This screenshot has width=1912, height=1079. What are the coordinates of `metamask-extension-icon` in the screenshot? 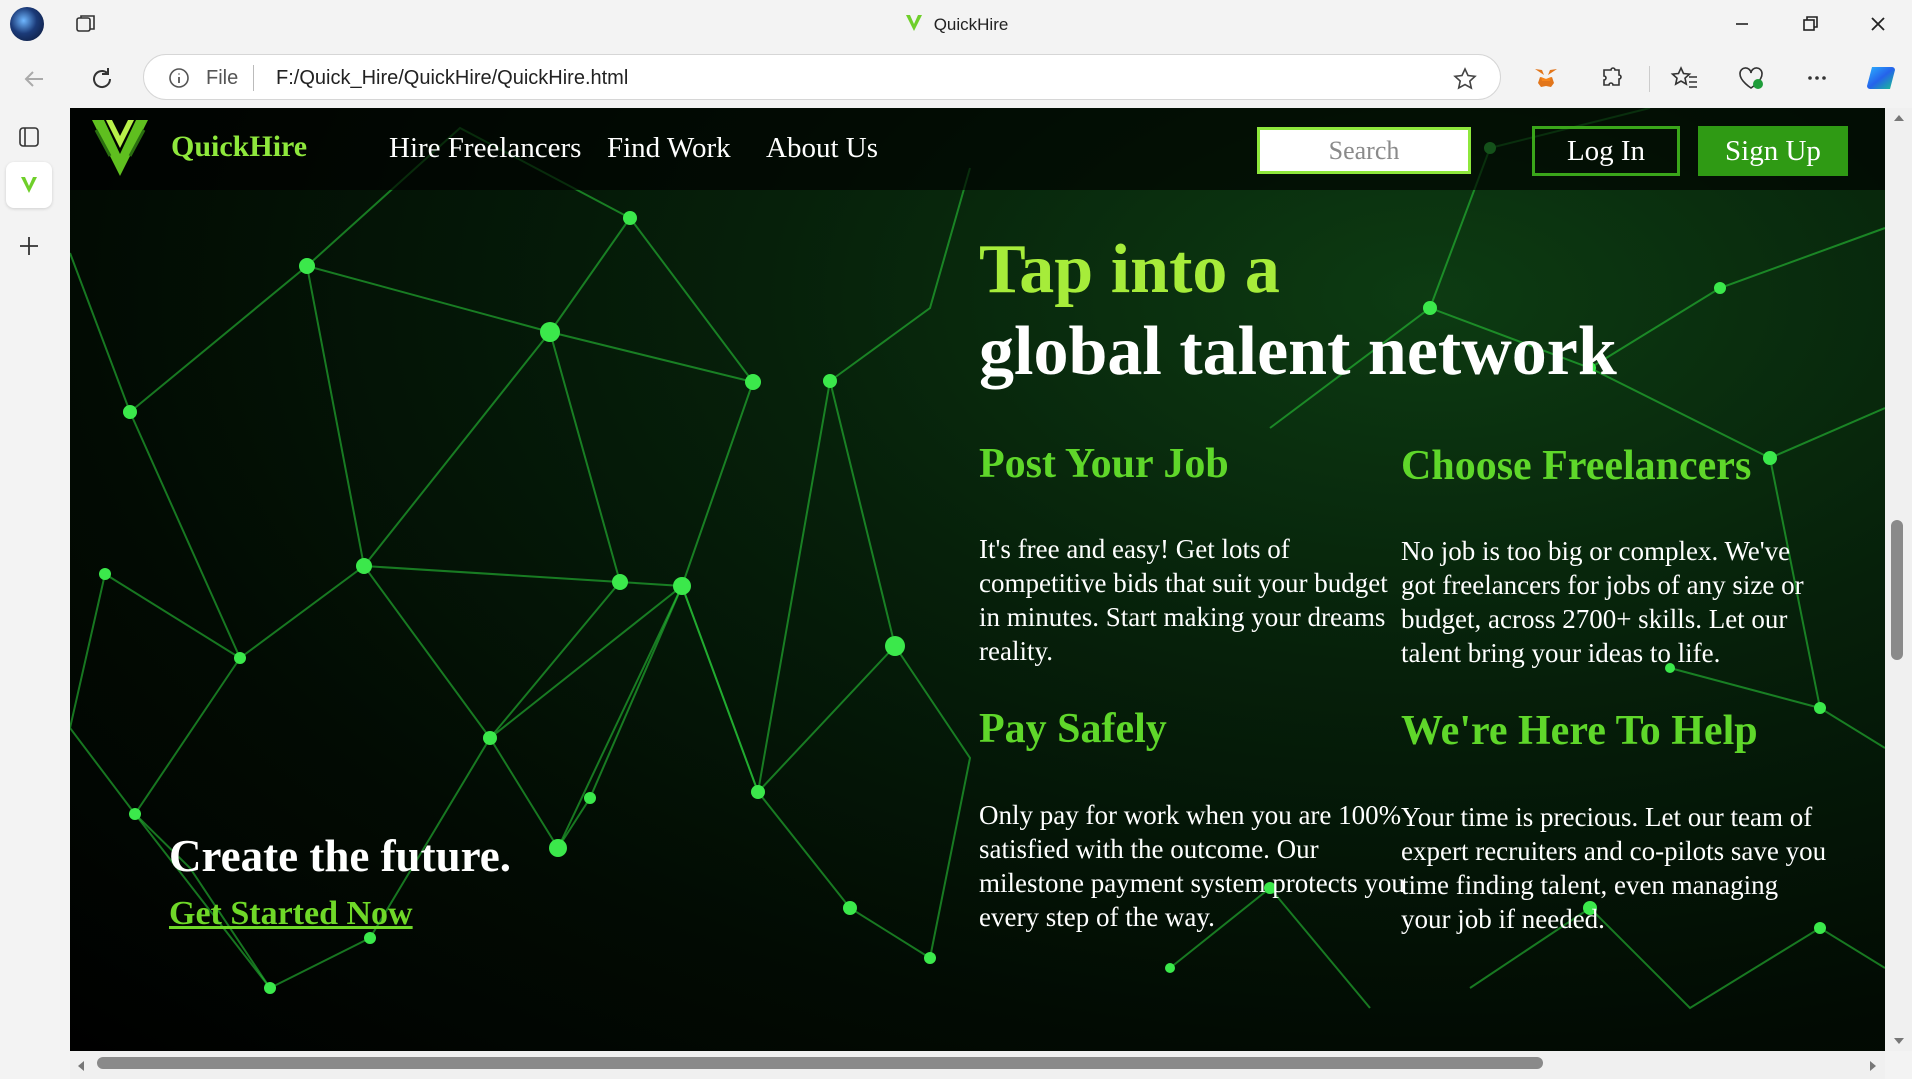 It's located at (1546, 78).